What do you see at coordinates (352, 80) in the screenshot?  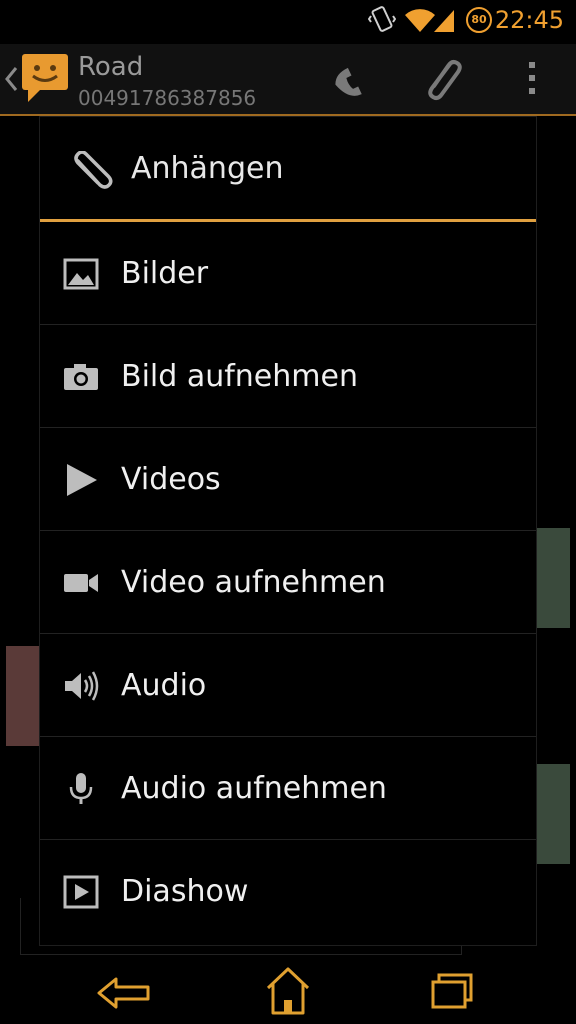 I see `phone-icon` at bounding box center [352, 80].